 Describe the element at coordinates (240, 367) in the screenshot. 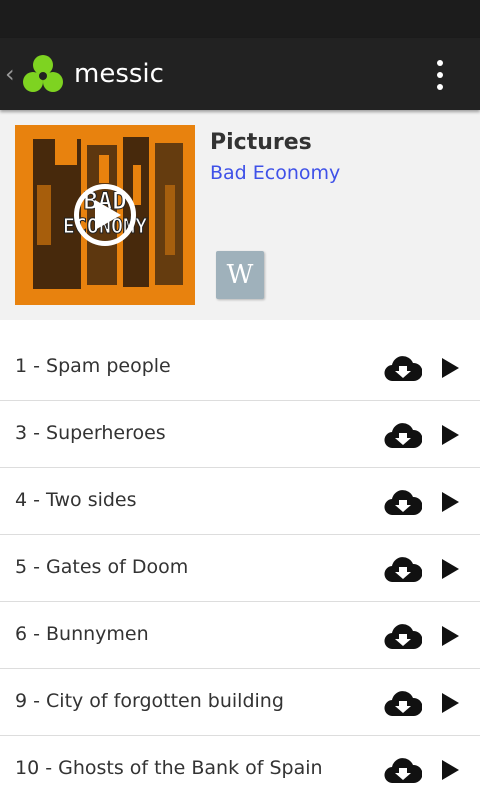

I see `track-row: 1 - Spam people` at that location.